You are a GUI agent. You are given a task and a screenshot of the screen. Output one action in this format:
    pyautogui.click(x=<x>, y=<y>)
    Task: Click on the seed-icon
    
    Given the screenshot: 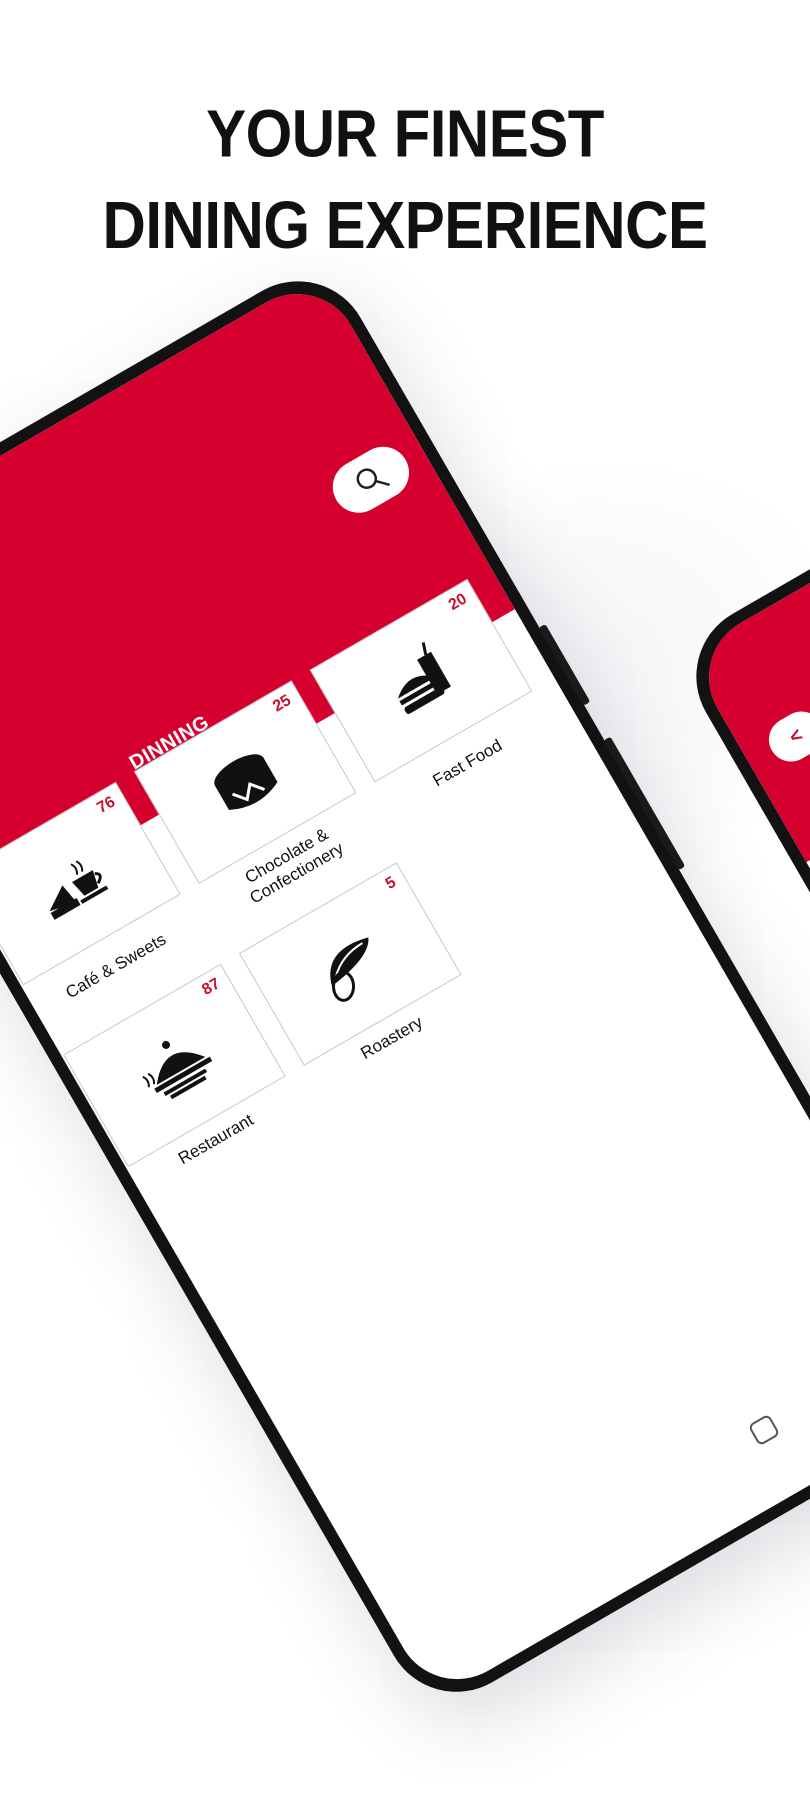 What is the action you would take?
    pyautogui.click(x=349, y=969)
    